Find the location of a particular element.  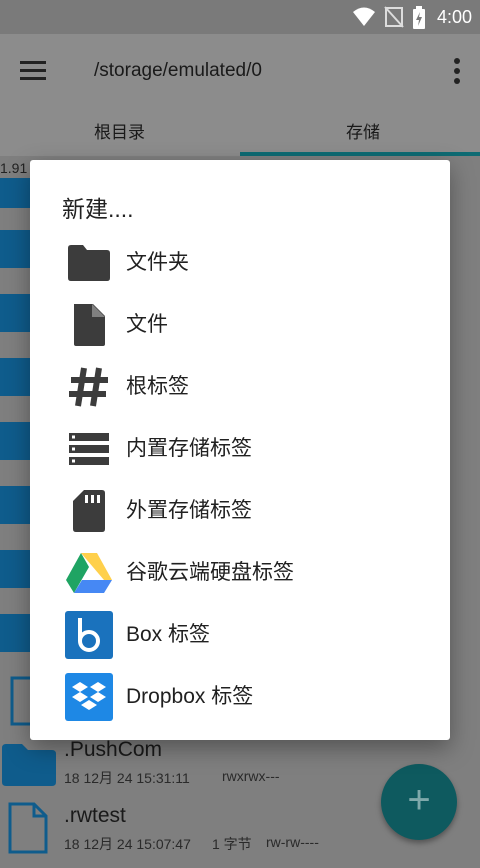

google-drive-icon is located at coordinates (89, 573).